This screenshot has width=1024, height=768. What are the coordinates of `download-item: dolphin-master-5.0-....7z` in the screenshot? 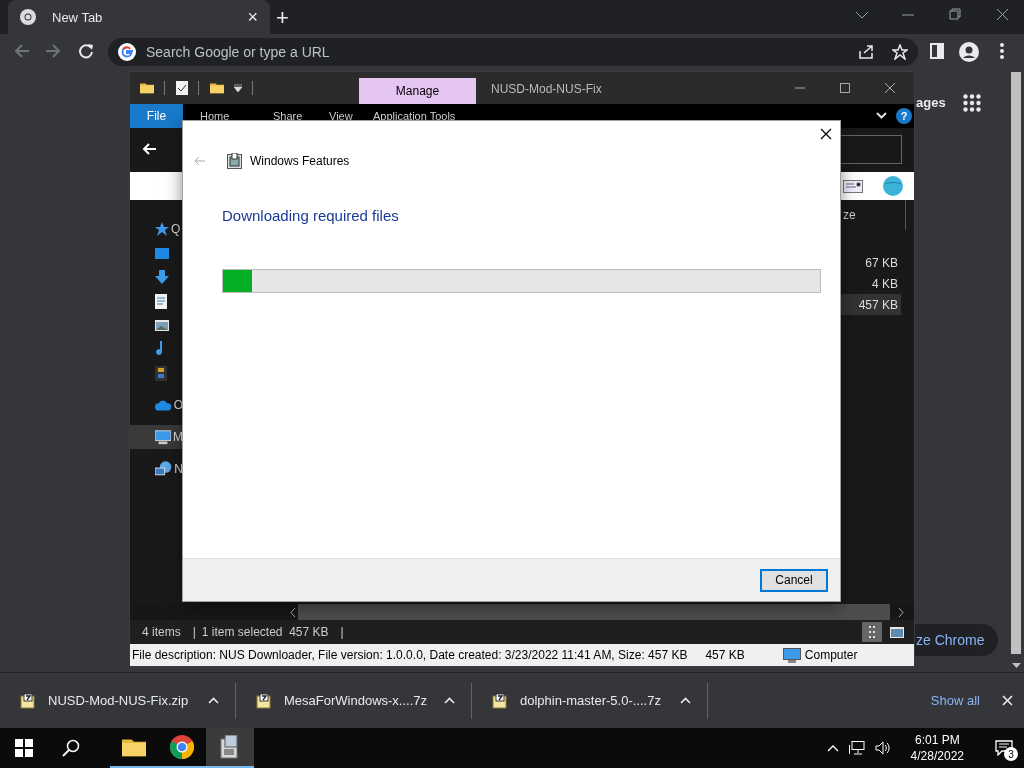 It's located at (590, 700).